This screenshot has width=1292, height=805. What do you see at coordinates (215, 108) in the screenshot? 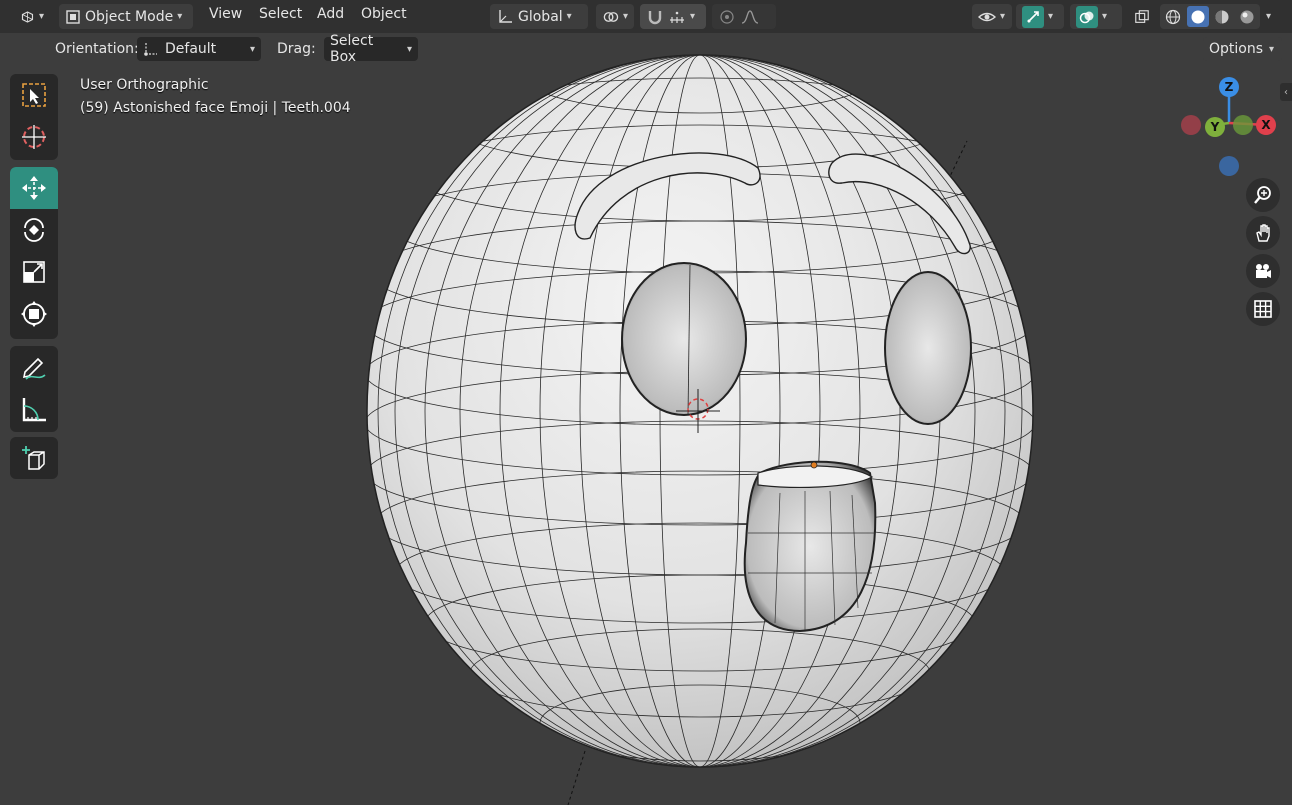
I see `object-info-label: (59) Astonished face Emoji | Teeth.004` at bounding box center [215, 108].